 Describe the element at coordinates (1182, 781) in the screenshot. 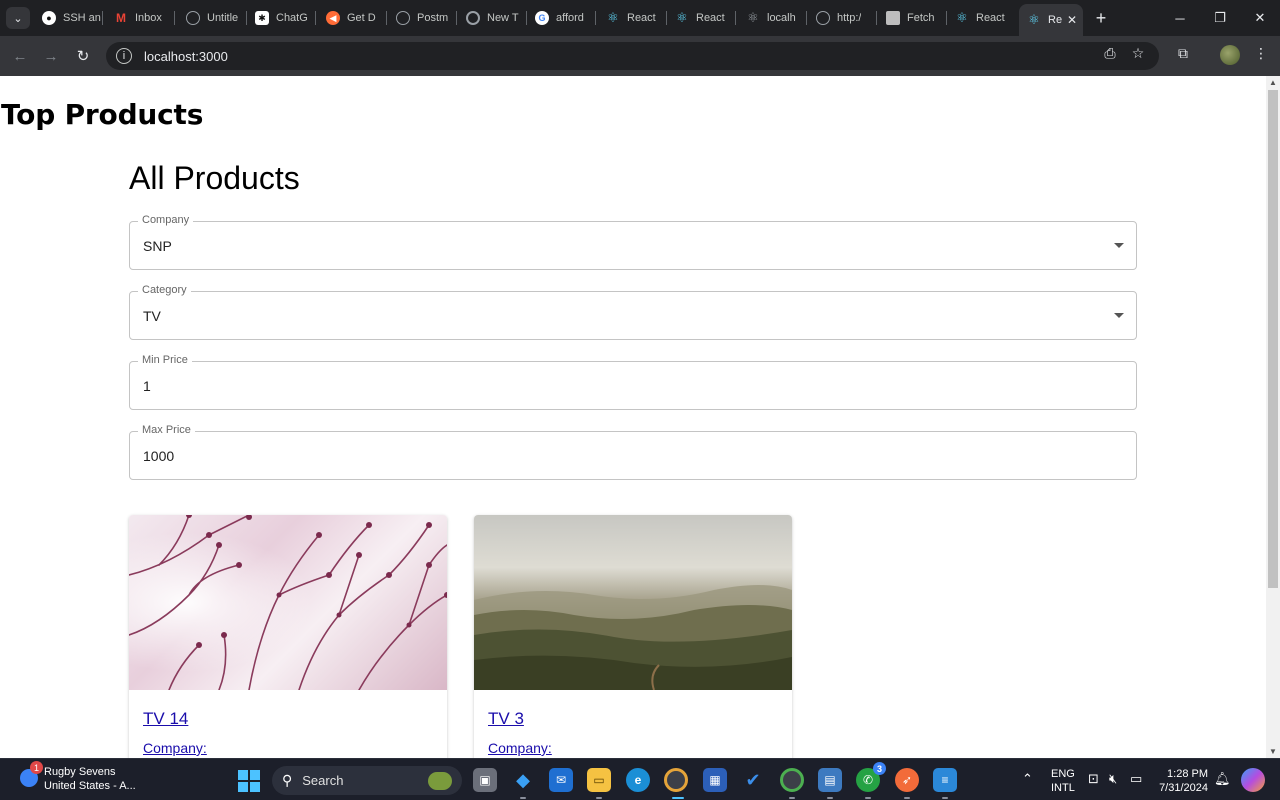

I see `system-clock: 1:28 PM 7/31/2024` at that location.